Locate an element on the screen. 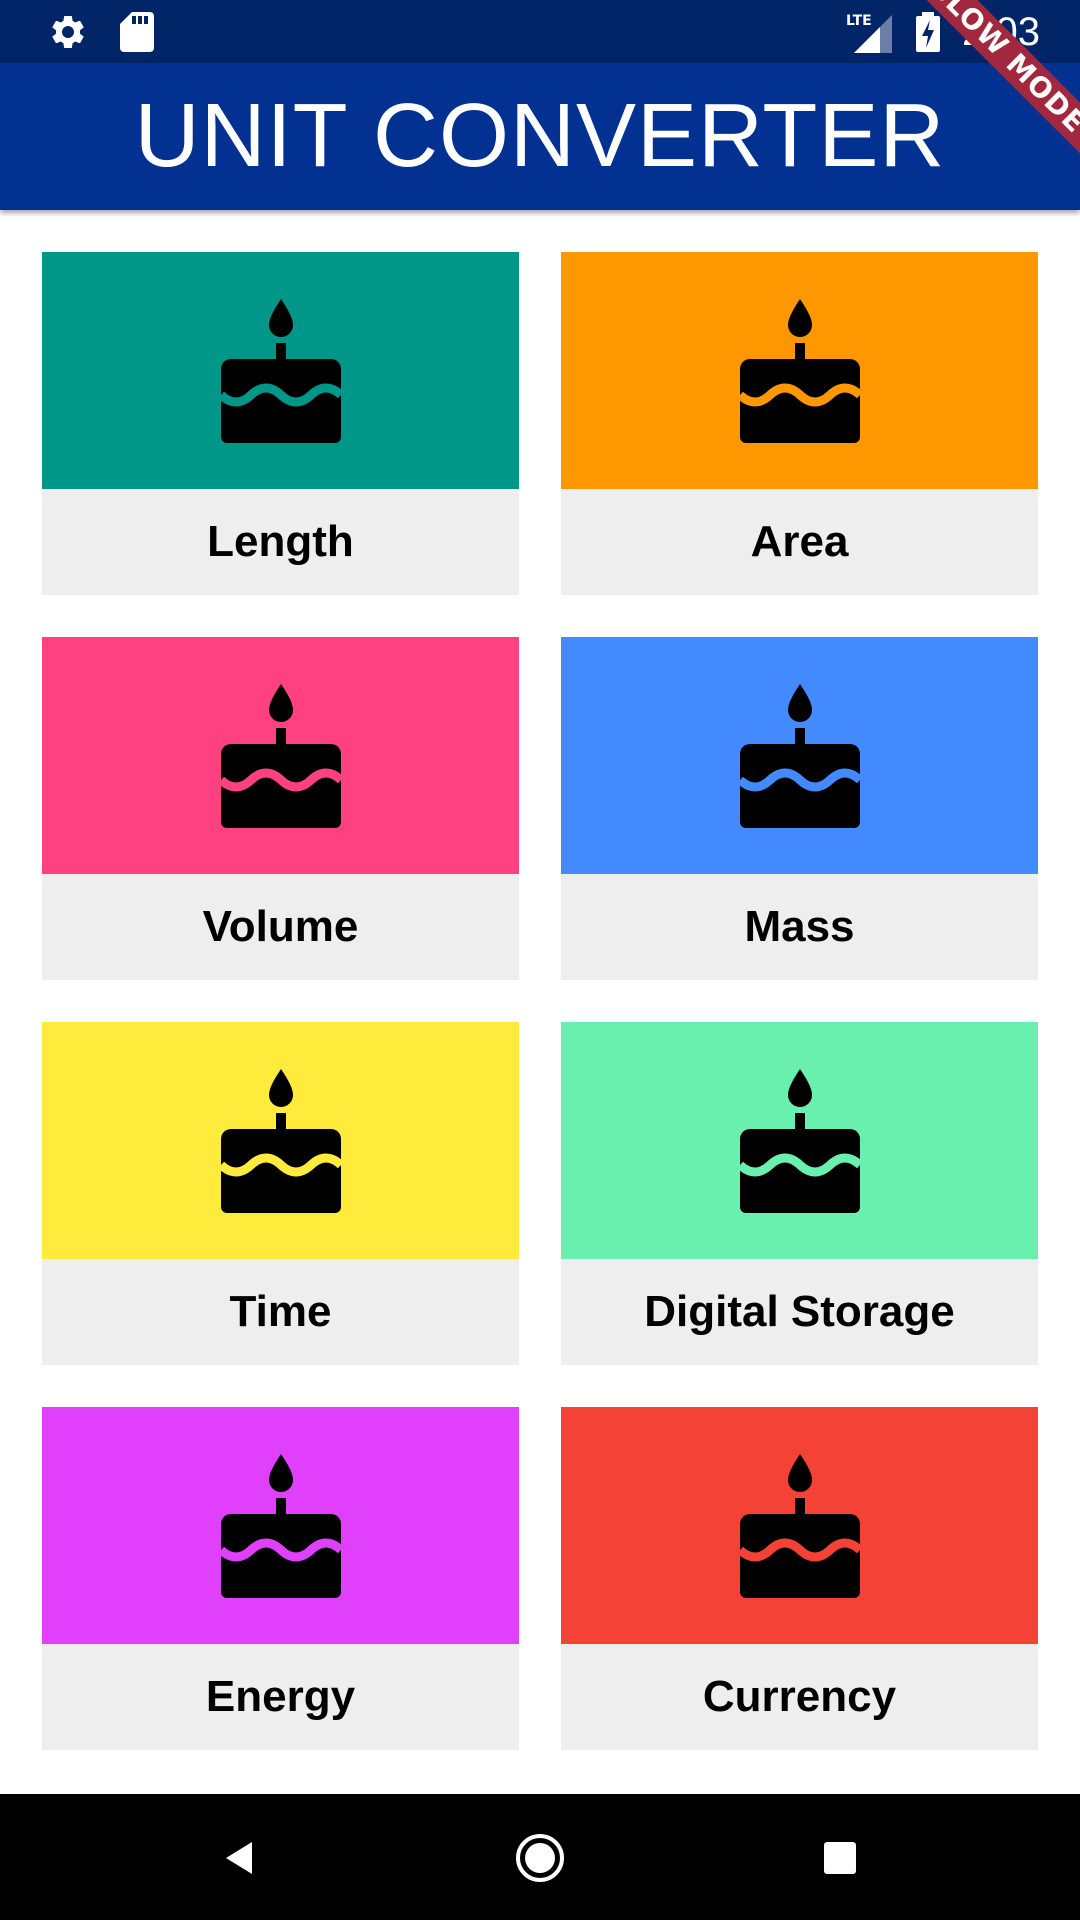 This screenshot has width=1080, height=1920. tile-label-area: Mass is located at coordinates (799, 927).